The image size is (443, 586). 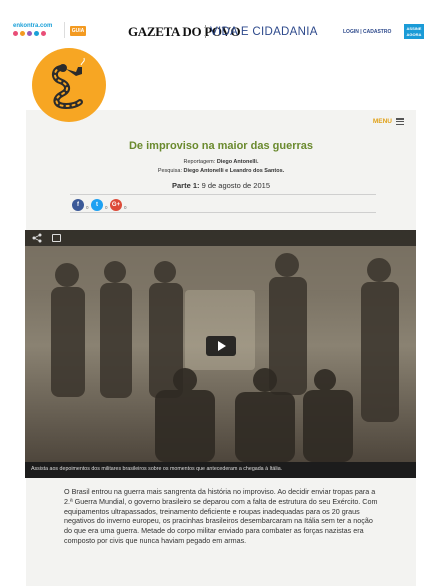 I want to click on article-title: De improviso na maior das guerras, so click(x=220, y=146).